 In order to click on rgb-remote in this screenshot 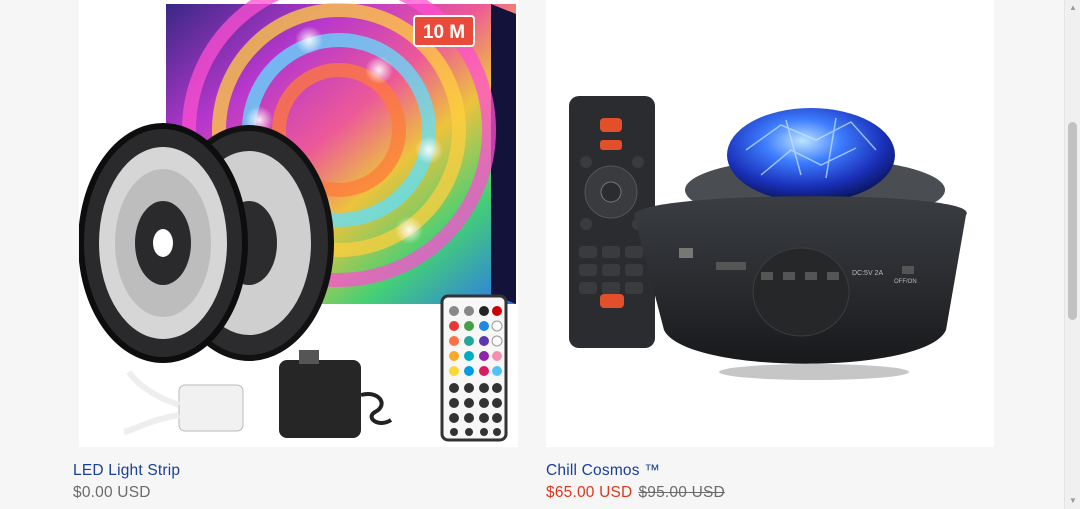, I will do `click(474, 368)`.